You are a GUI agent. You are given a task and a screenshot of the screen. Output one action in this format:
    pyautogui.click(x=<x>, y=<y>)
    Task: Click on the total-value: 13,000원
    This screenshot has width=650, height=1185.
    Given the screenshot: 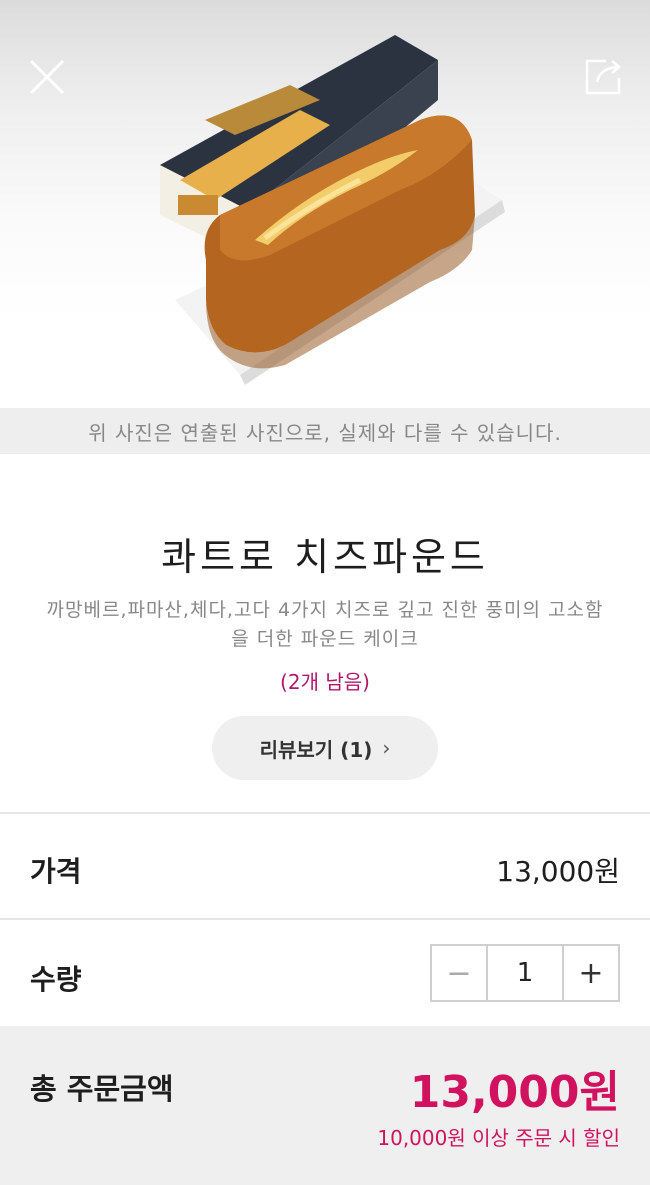 What is the action you would take?
    pyautogui.click(x=514, y=1092)
    